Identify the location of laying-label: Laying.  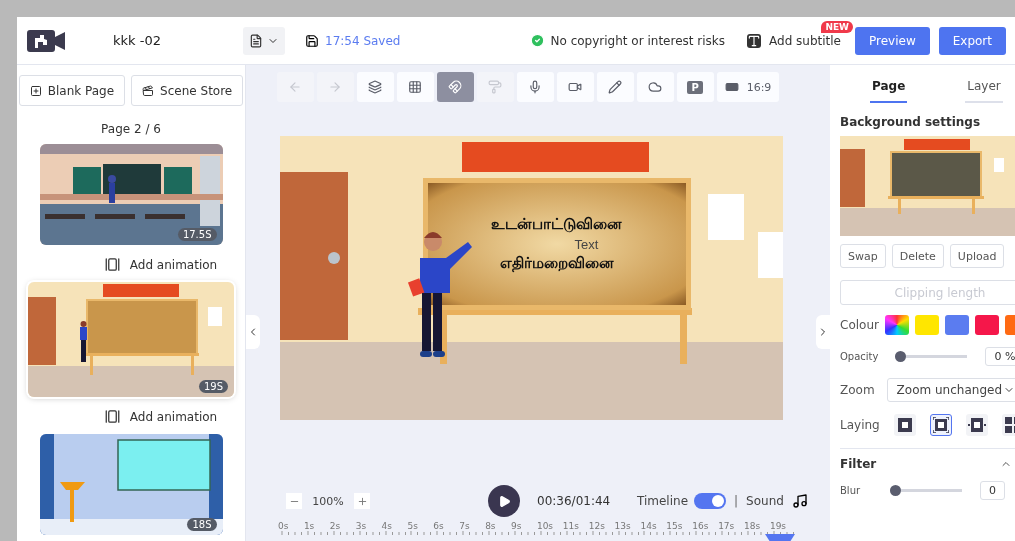
(860, 425).